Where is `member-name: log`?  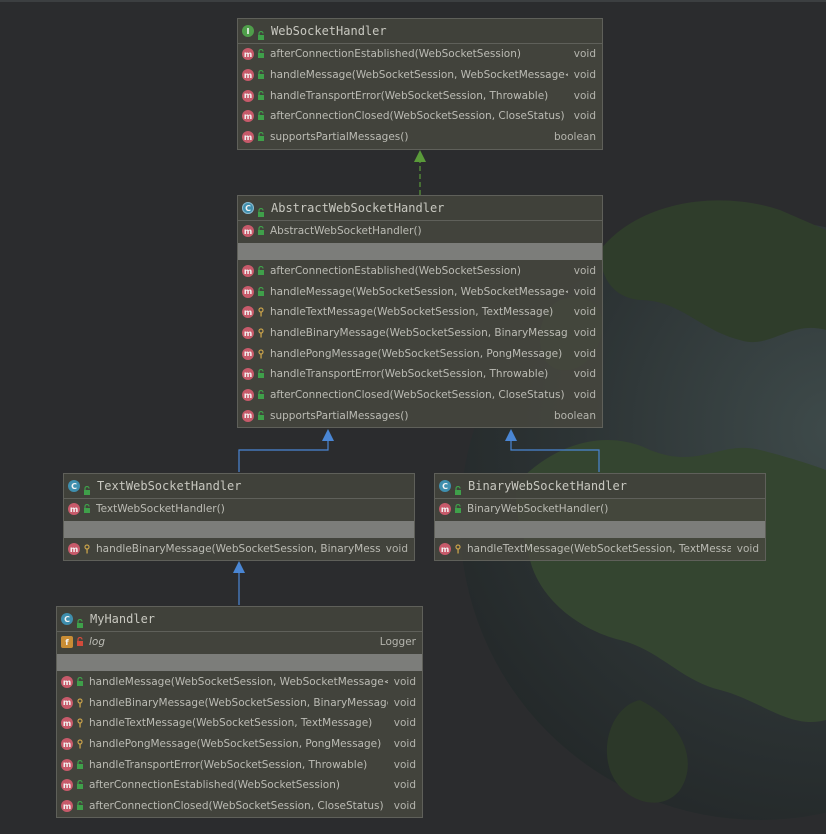
member-name: log is located at coordinates (97, 642).